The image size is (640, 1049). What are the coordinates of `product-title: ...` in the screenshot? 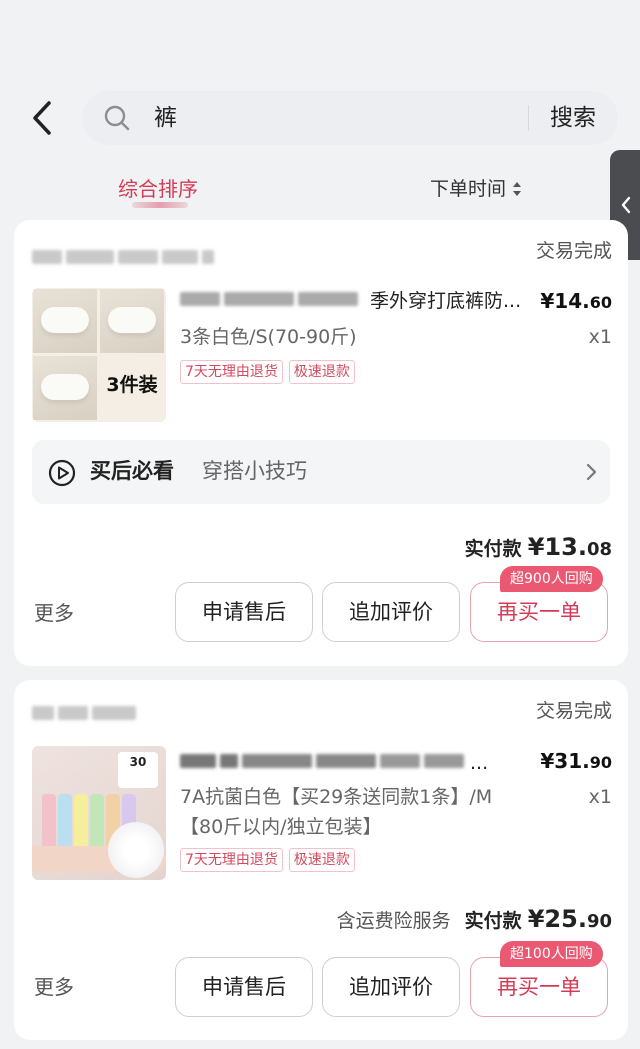 It's located at (479, 763).